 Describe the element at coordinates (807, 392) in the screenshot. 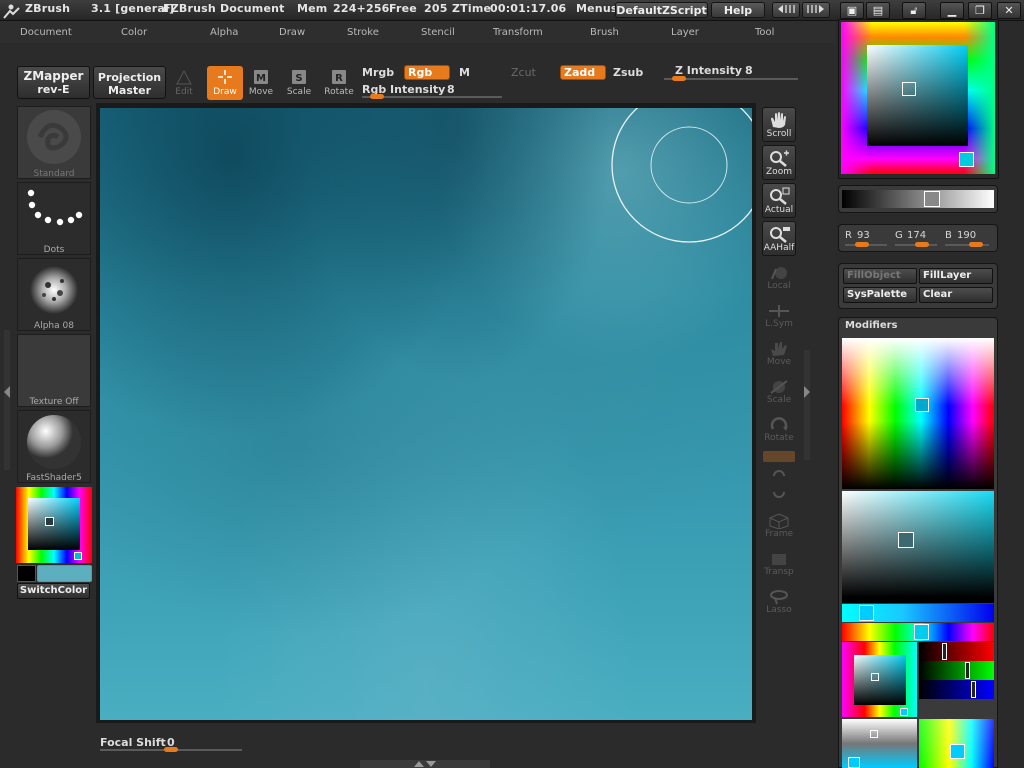

I see `right-tray-arrow-icon` at that location.